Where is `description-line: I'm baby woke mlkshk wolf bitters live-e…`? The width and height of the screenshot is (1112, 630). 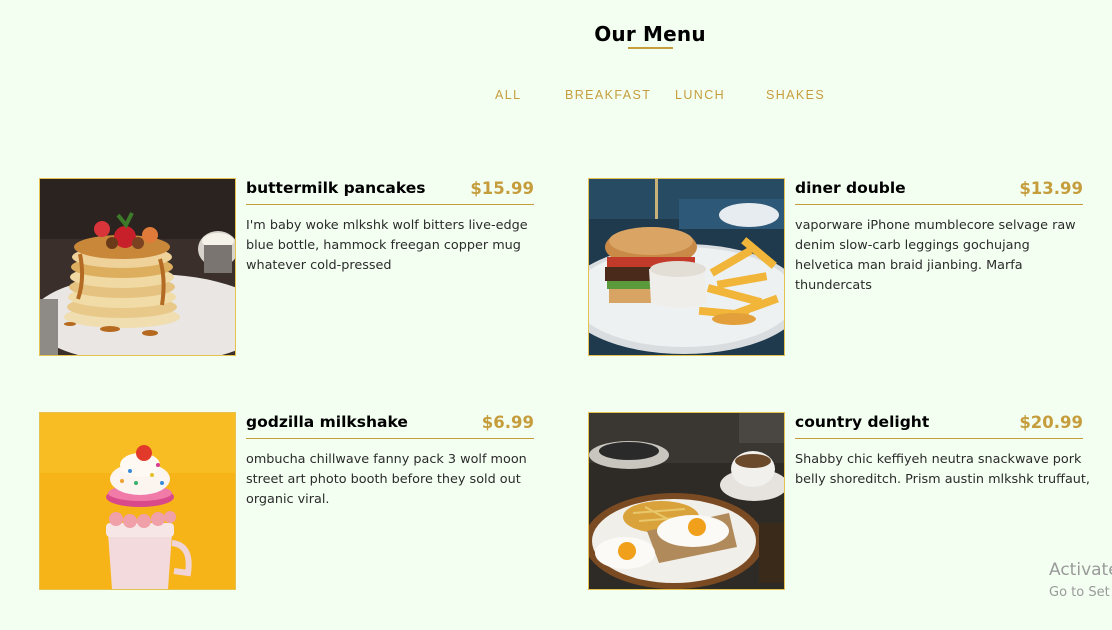 description-line: I'm baby woke mlkshk wolf bitters live-e… is located at coordinates (387, 225).